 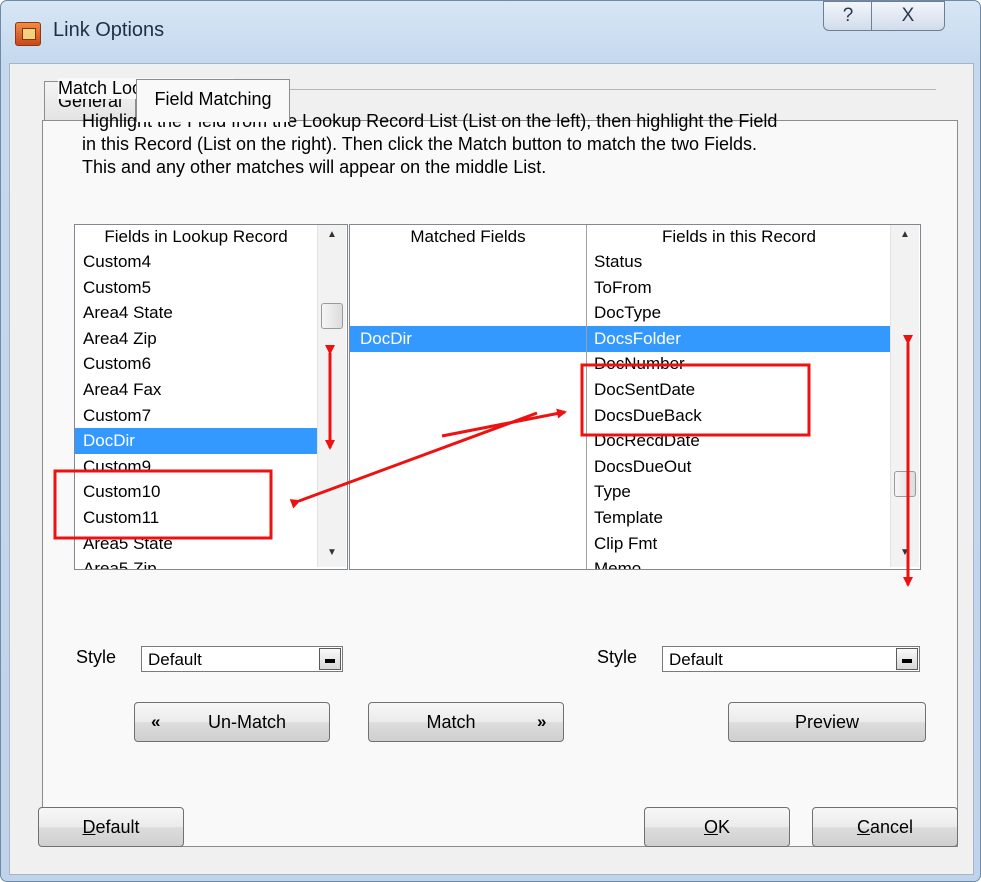 I want to click on record-field-row: DocType, so click(x=620, y=313).